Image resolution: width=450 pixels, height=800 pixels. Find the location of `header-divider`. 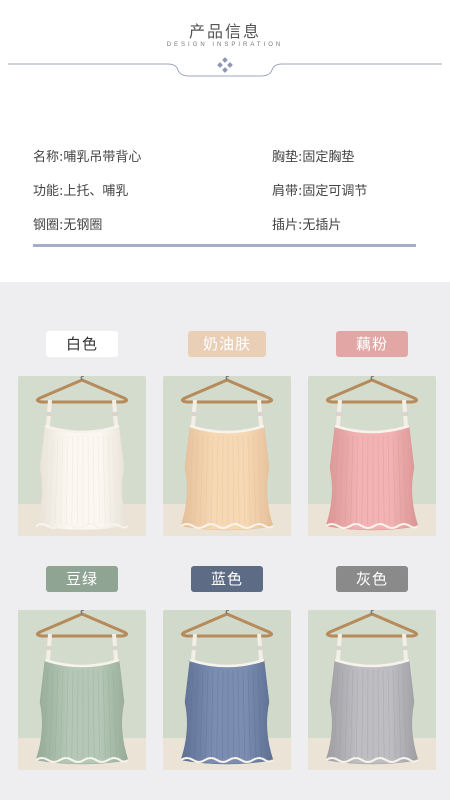

header-divider is located at coordinates (225, 67).